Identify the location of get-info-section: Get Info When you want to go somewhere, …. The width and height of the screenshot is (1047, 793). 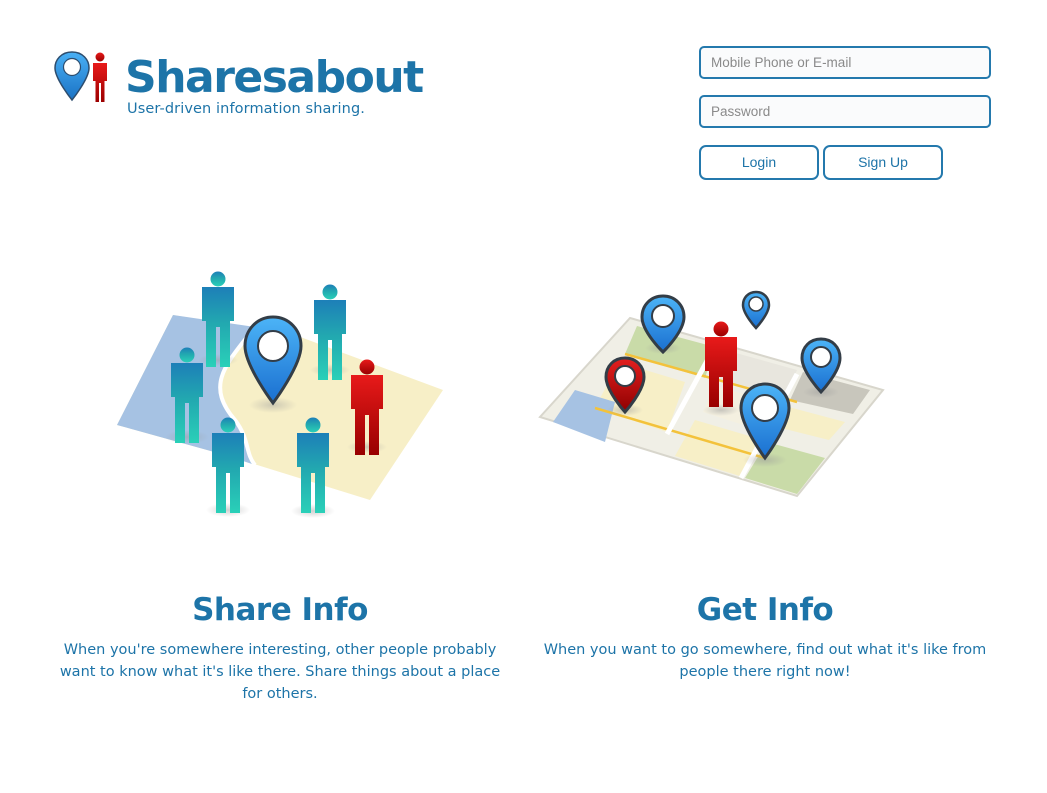
(765, 635).